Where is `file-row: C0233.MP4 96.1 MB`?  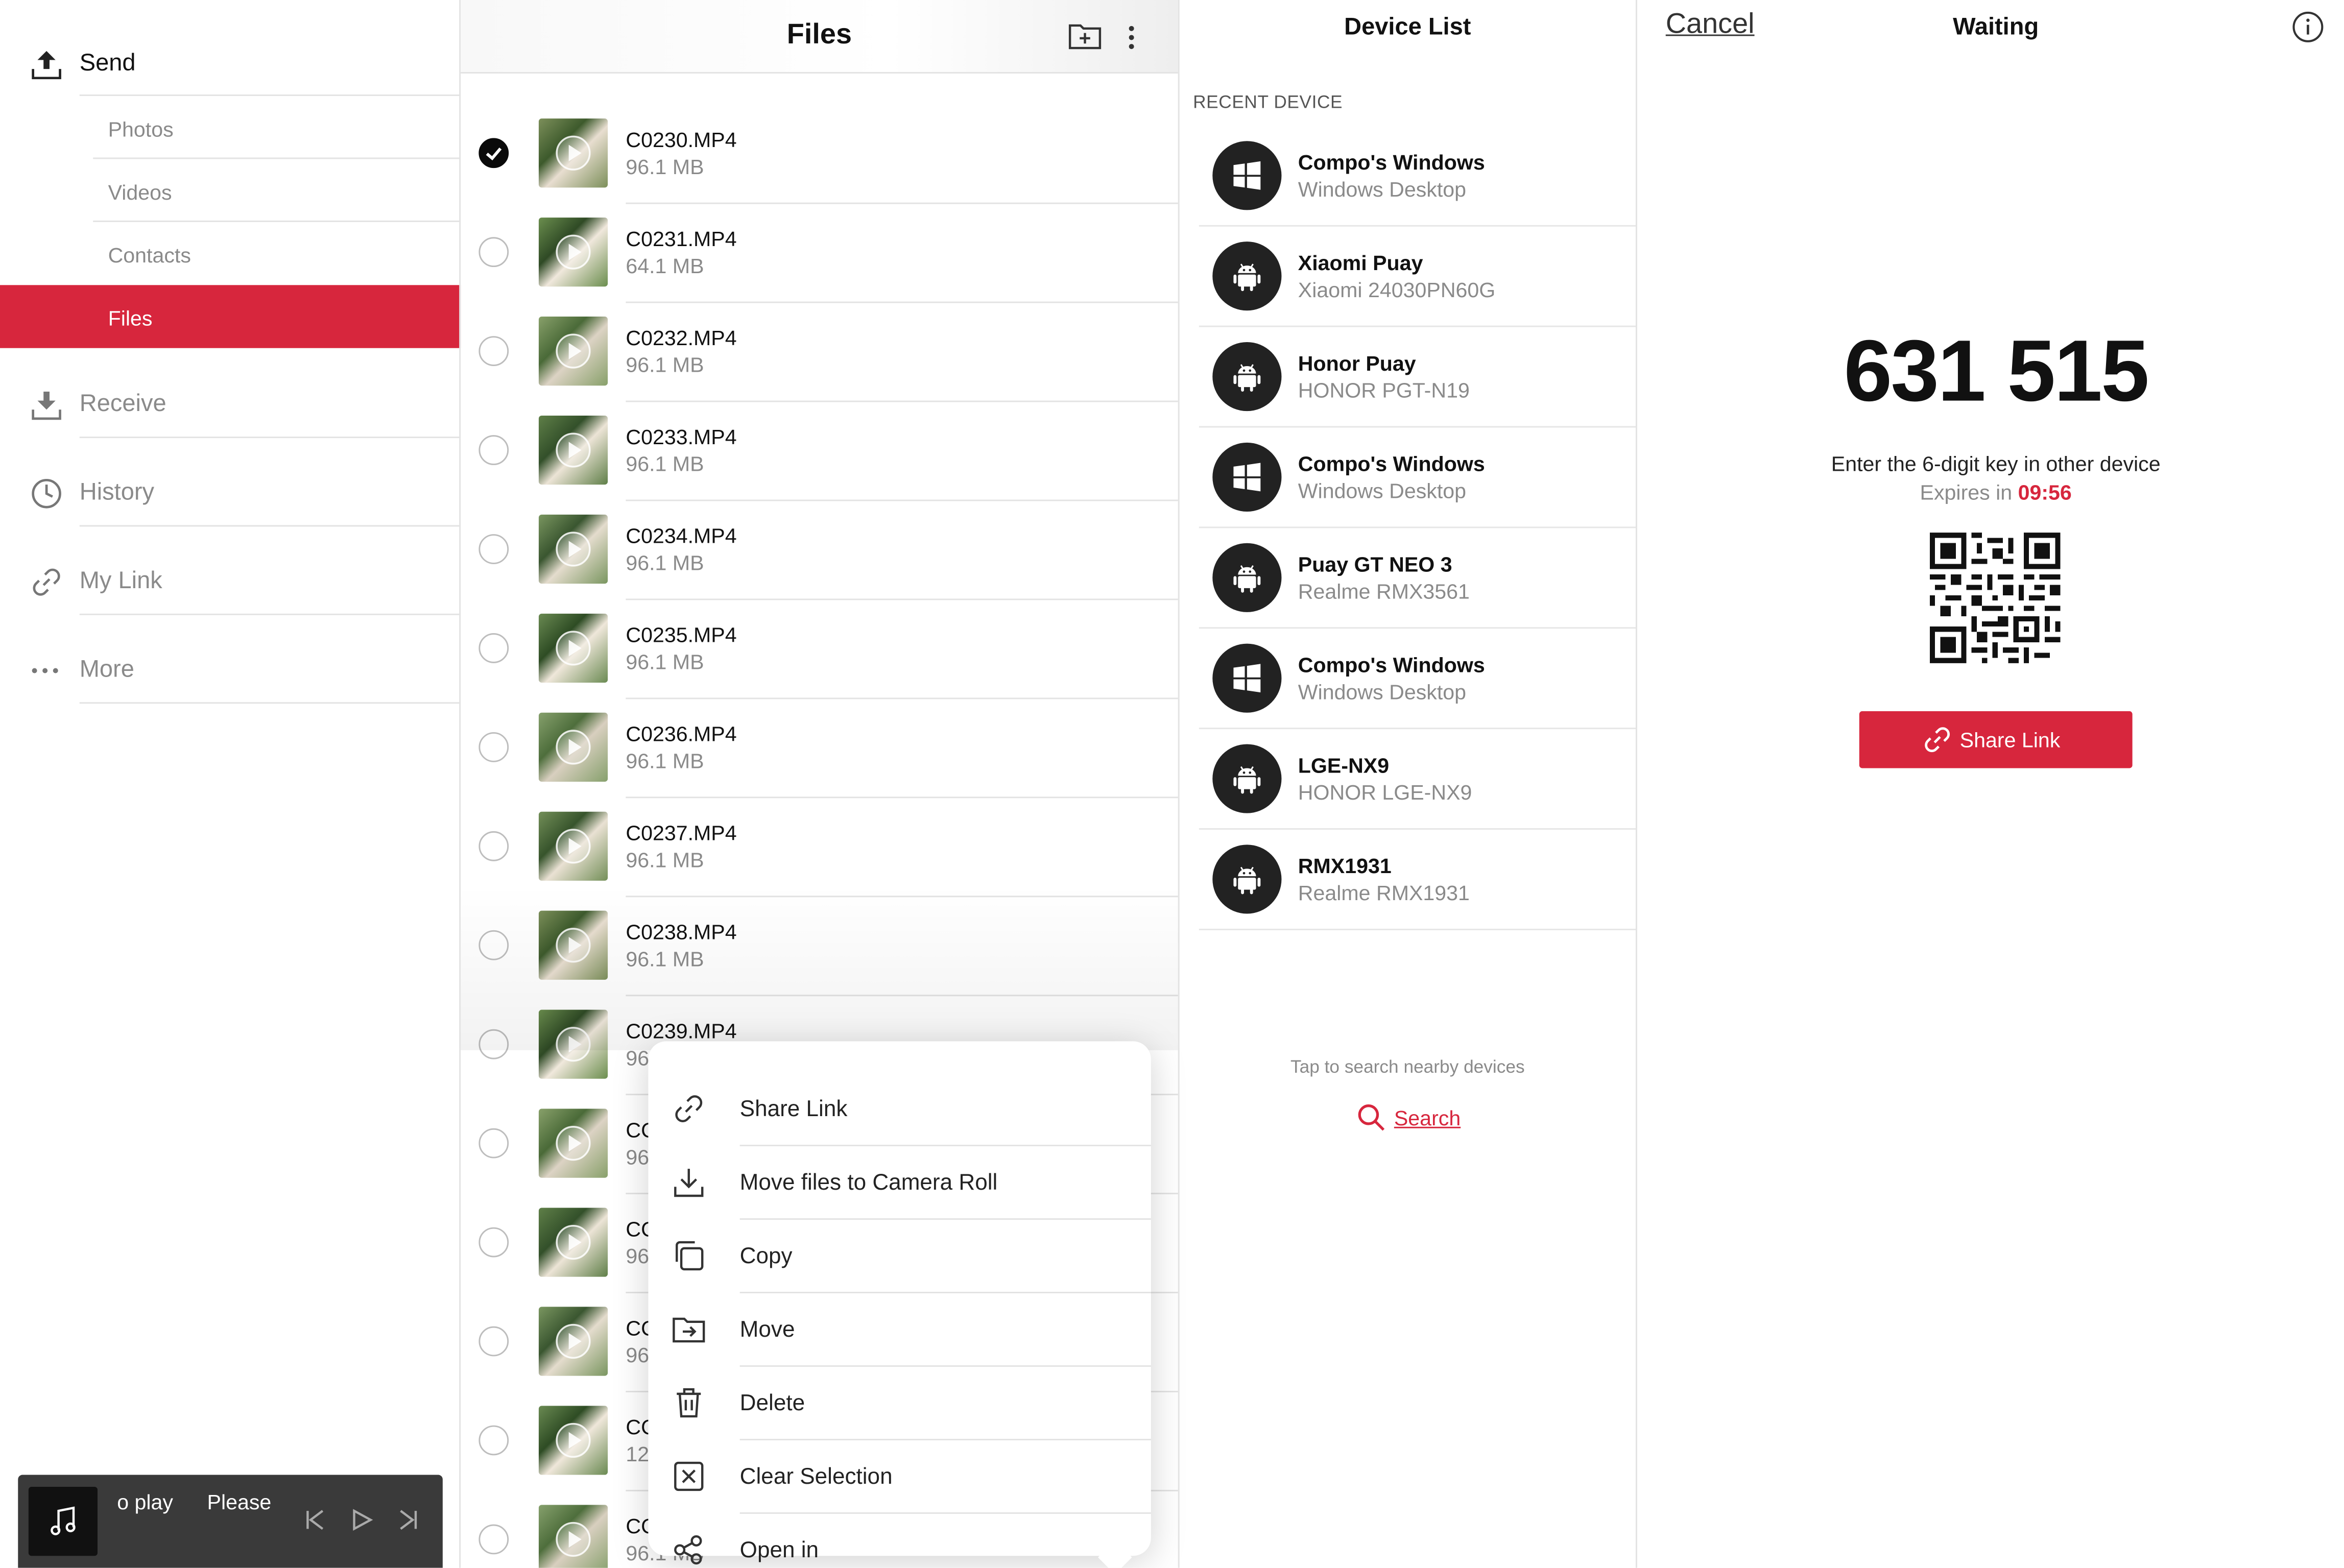 file-row: C0233.MP4 96.1 MB is located at coordinates (819, 452).